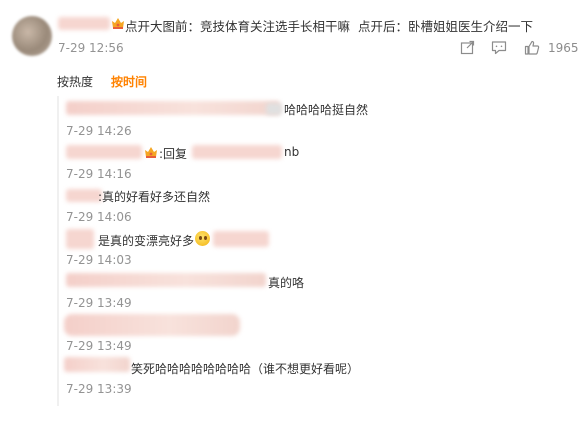 The height and width of the screenshot is (422, 588). What do you see at coordinates (563, 48) in the screenshot?
I see `like-count: 1965` at bounding box center [563, 48].